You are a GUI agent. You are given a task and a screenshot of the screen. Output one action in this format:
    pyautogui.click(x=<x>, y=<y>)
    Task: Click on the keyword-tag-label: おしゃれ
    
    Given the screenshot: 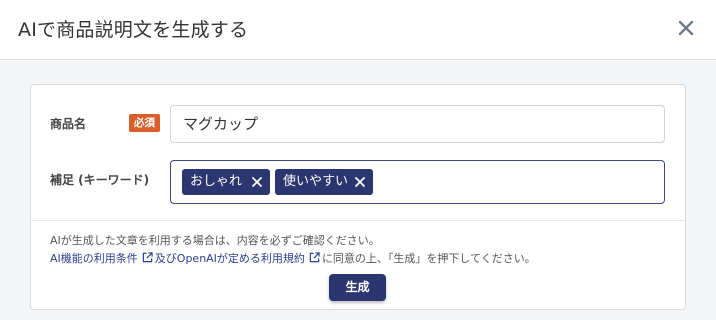 What is the action you would take?
    pyautogui.click(x=216, y=181)
    